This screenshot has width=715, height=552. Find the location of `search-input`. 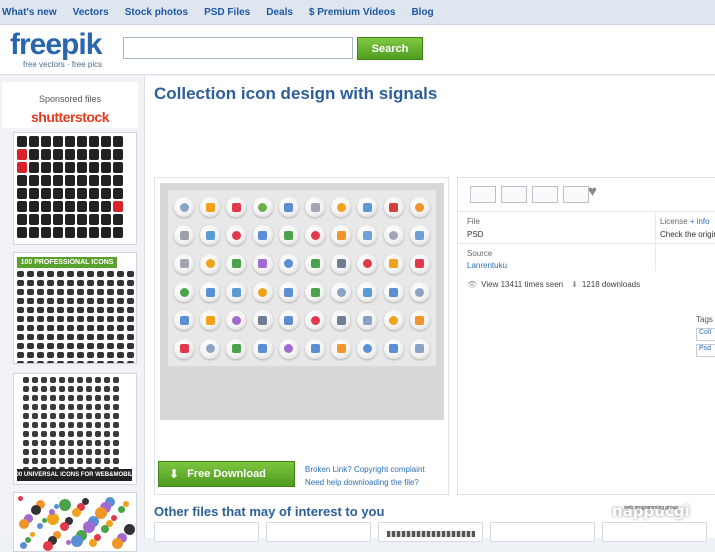

search-input is located at coordinates (238, 48).